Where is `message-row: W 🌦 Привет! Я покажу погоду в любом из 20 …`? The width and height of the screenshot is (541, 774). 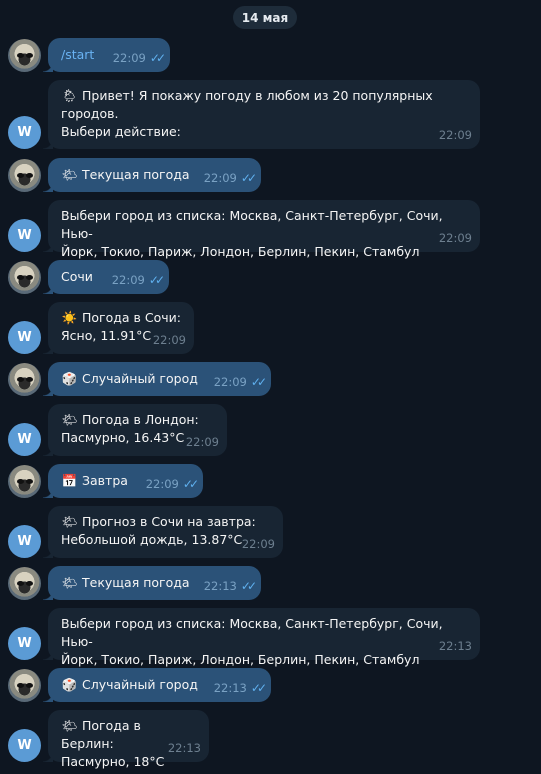 message-row: W 🌦 Привет! Я покажу погоду в любом из 20 … is located at coordinates (270, 114).